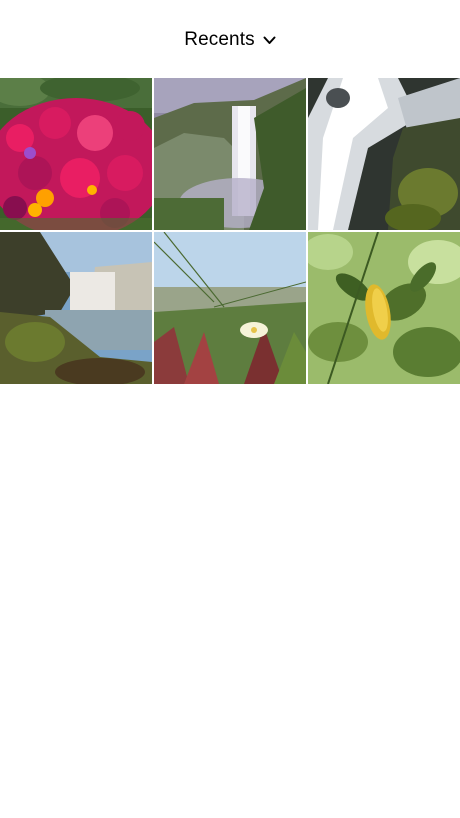  Describe the element at coordinates (384, 154) in the screenshot. I see `photo-thumbnail-waterfall-rocks` at that location.